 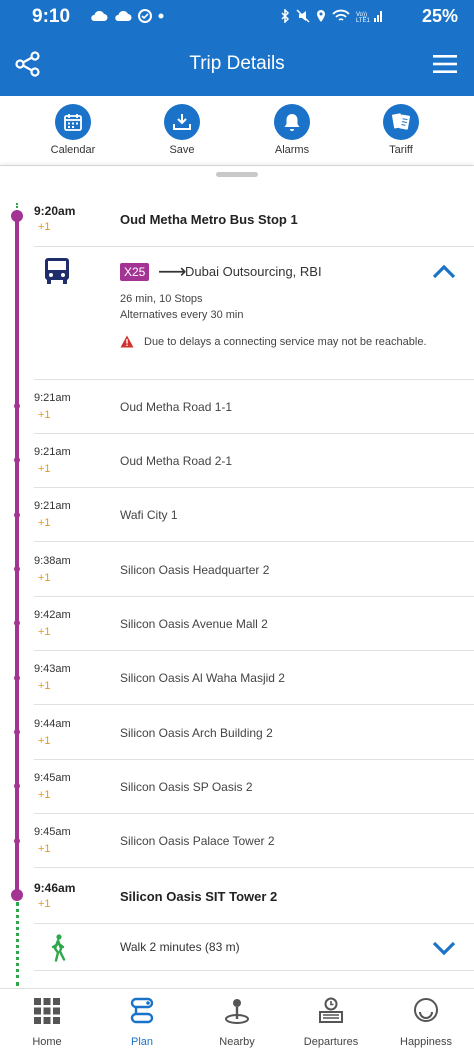 What do you see at coordinates (202, 678) in the screenshot?
I see `stop-name: Silicon Oasis Al Waha Masjid 2` at bounding box center [202, 678].